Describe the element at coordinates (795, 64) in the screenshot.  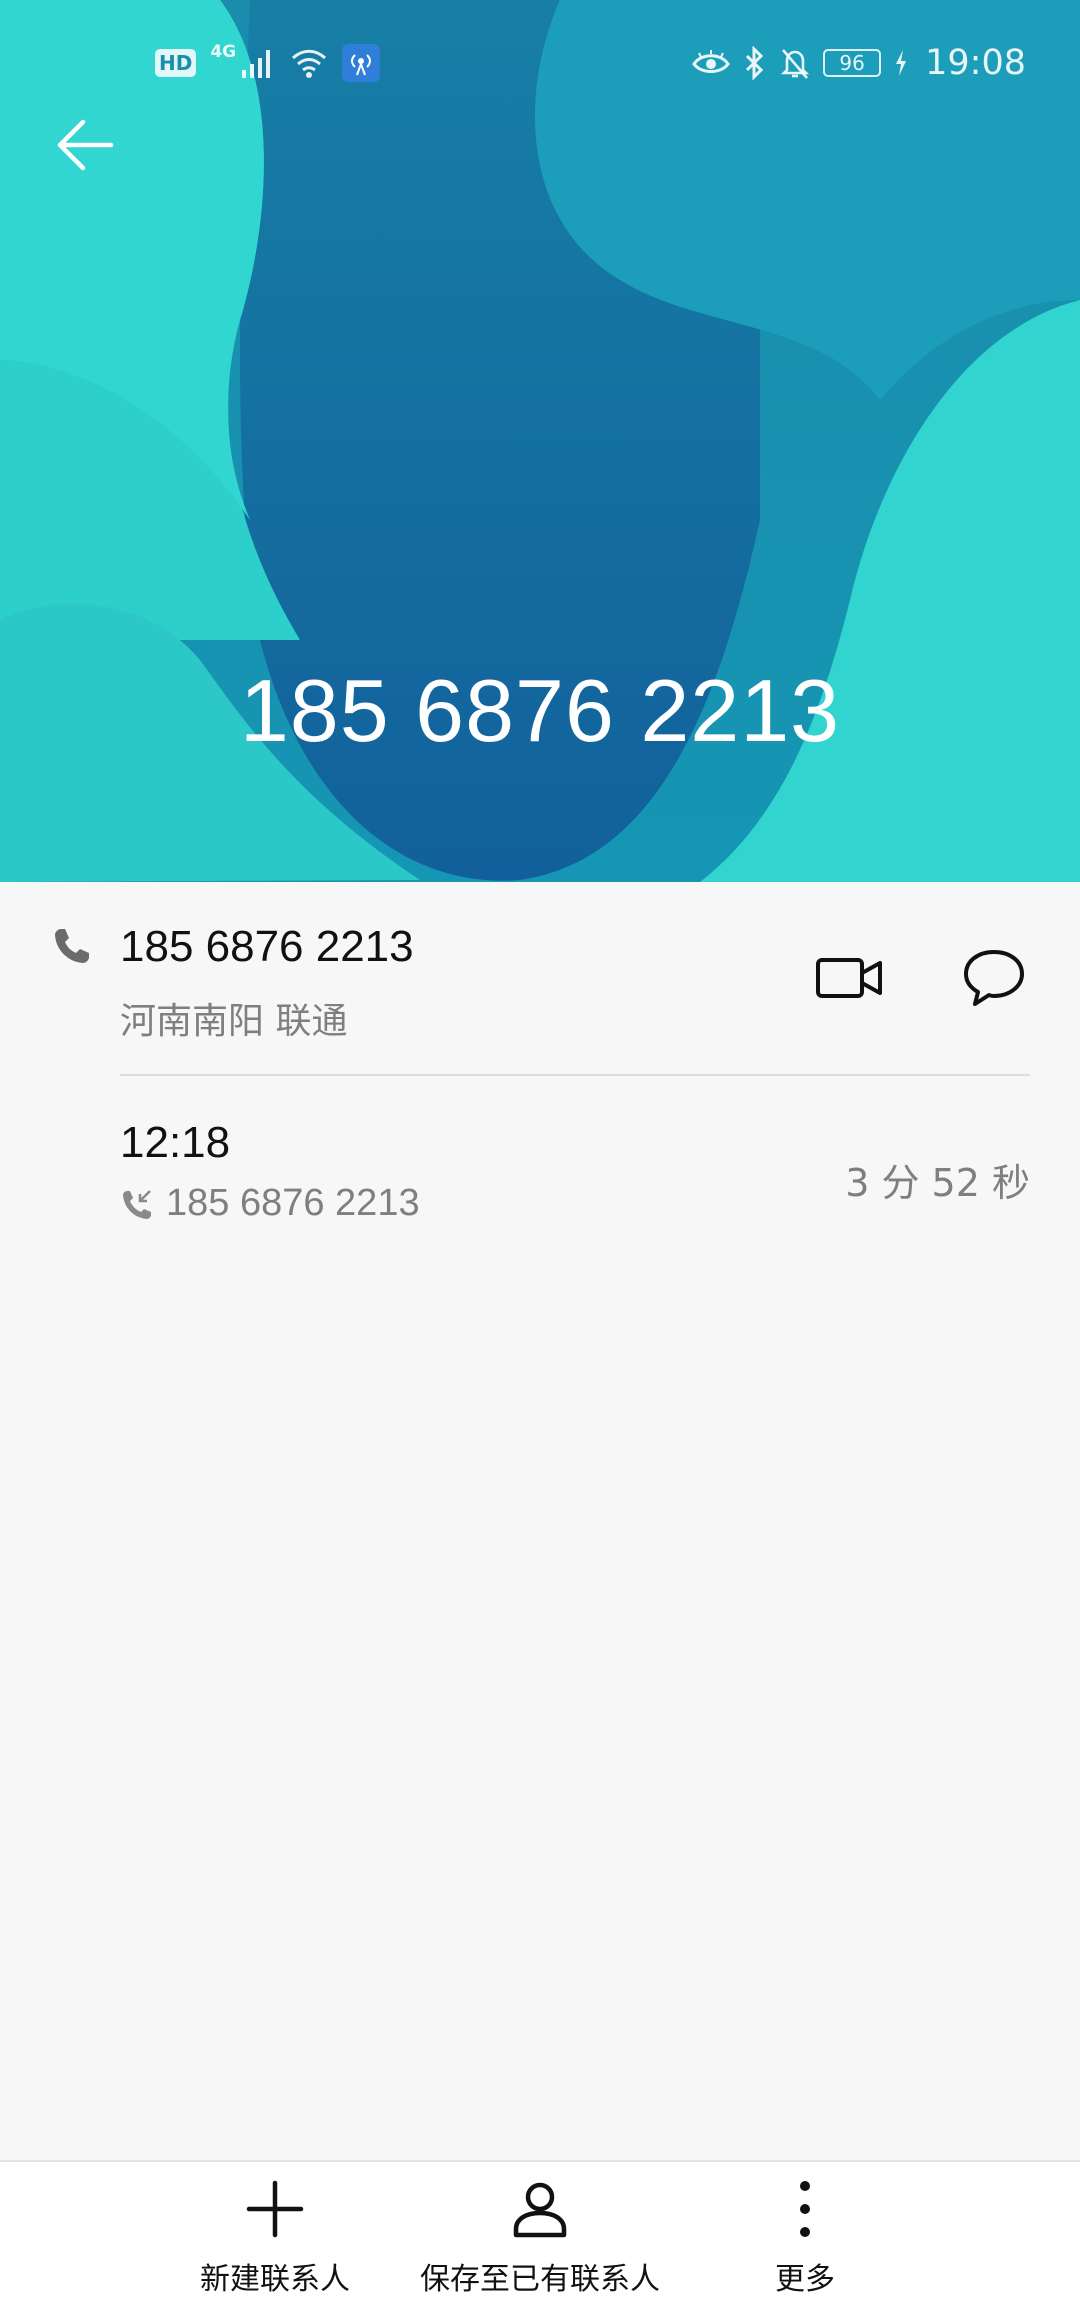
I see `mute-bell-icon` at that location.